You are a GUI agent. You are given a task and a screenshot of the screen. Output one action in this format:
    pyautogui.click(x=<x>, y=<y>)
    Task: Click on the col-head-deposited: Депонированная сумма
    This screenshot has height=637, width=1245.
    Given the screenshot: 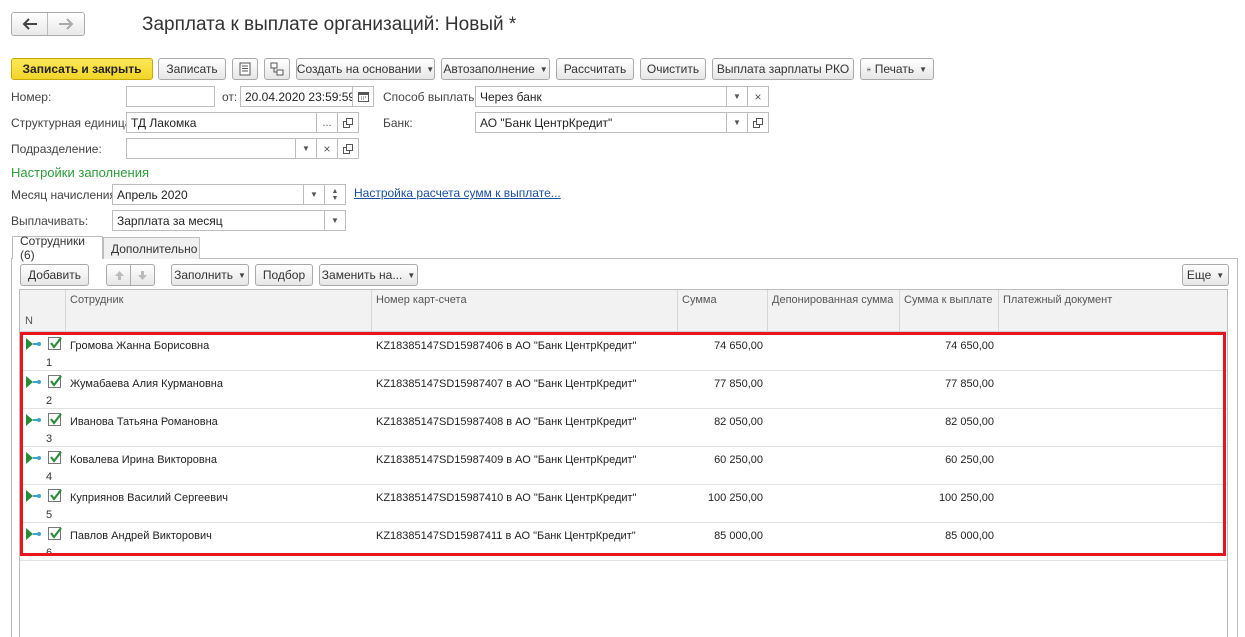 What is the action you would take?
    pyautogui.click(x=834, y=311)
    